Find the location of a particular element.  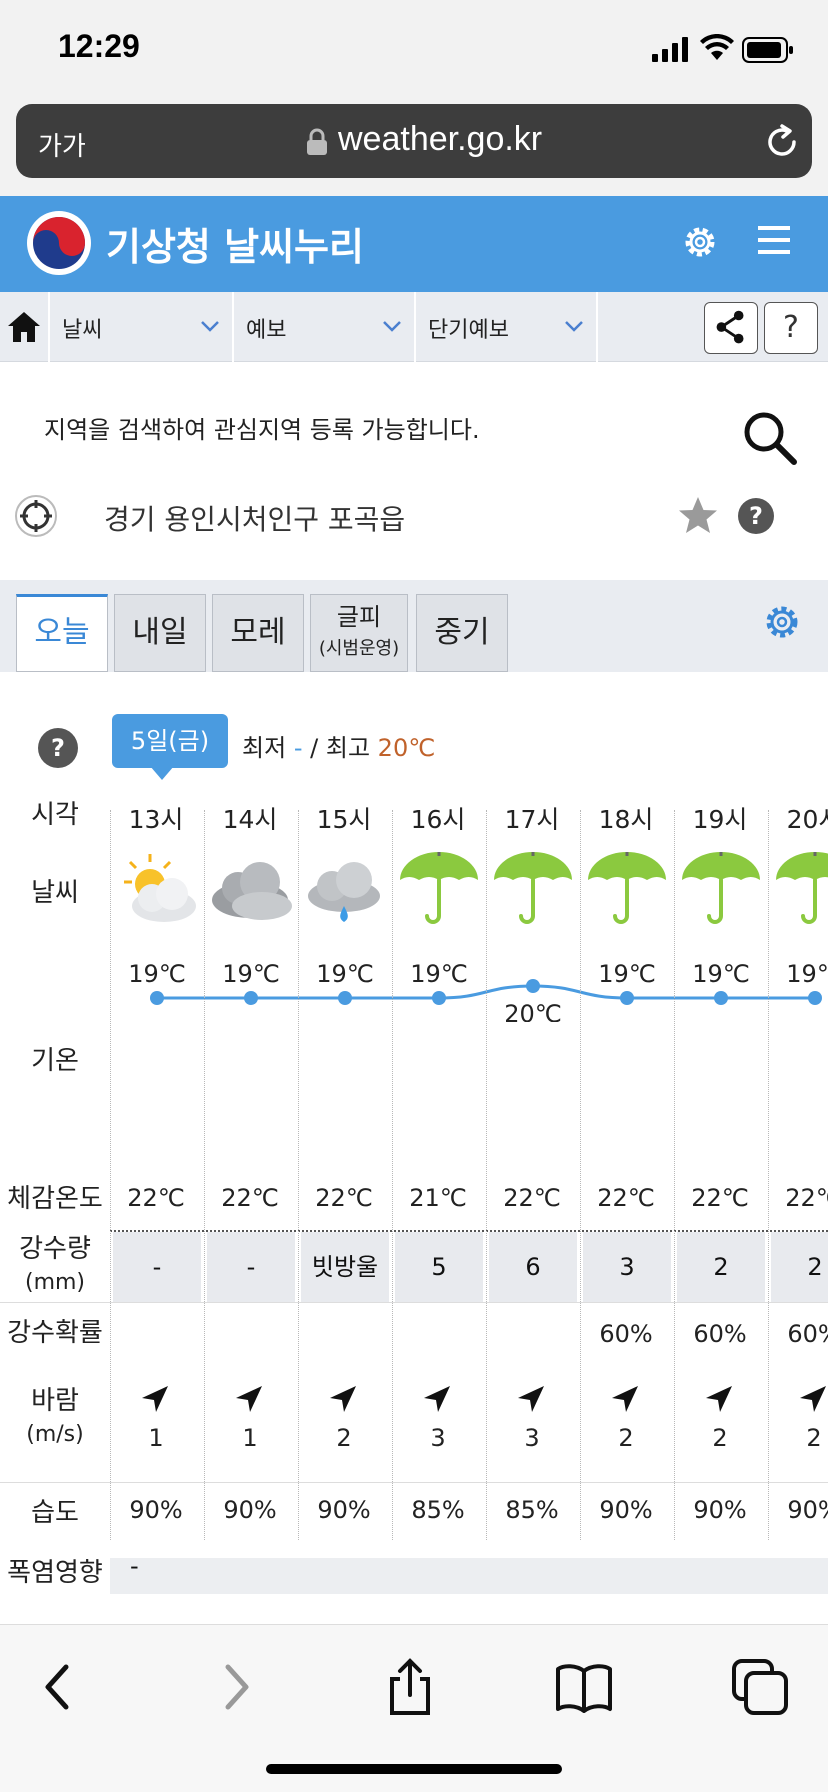

navigation-bar: 날씨 예보 단기예보 ? is located at coordinates (414, 327).